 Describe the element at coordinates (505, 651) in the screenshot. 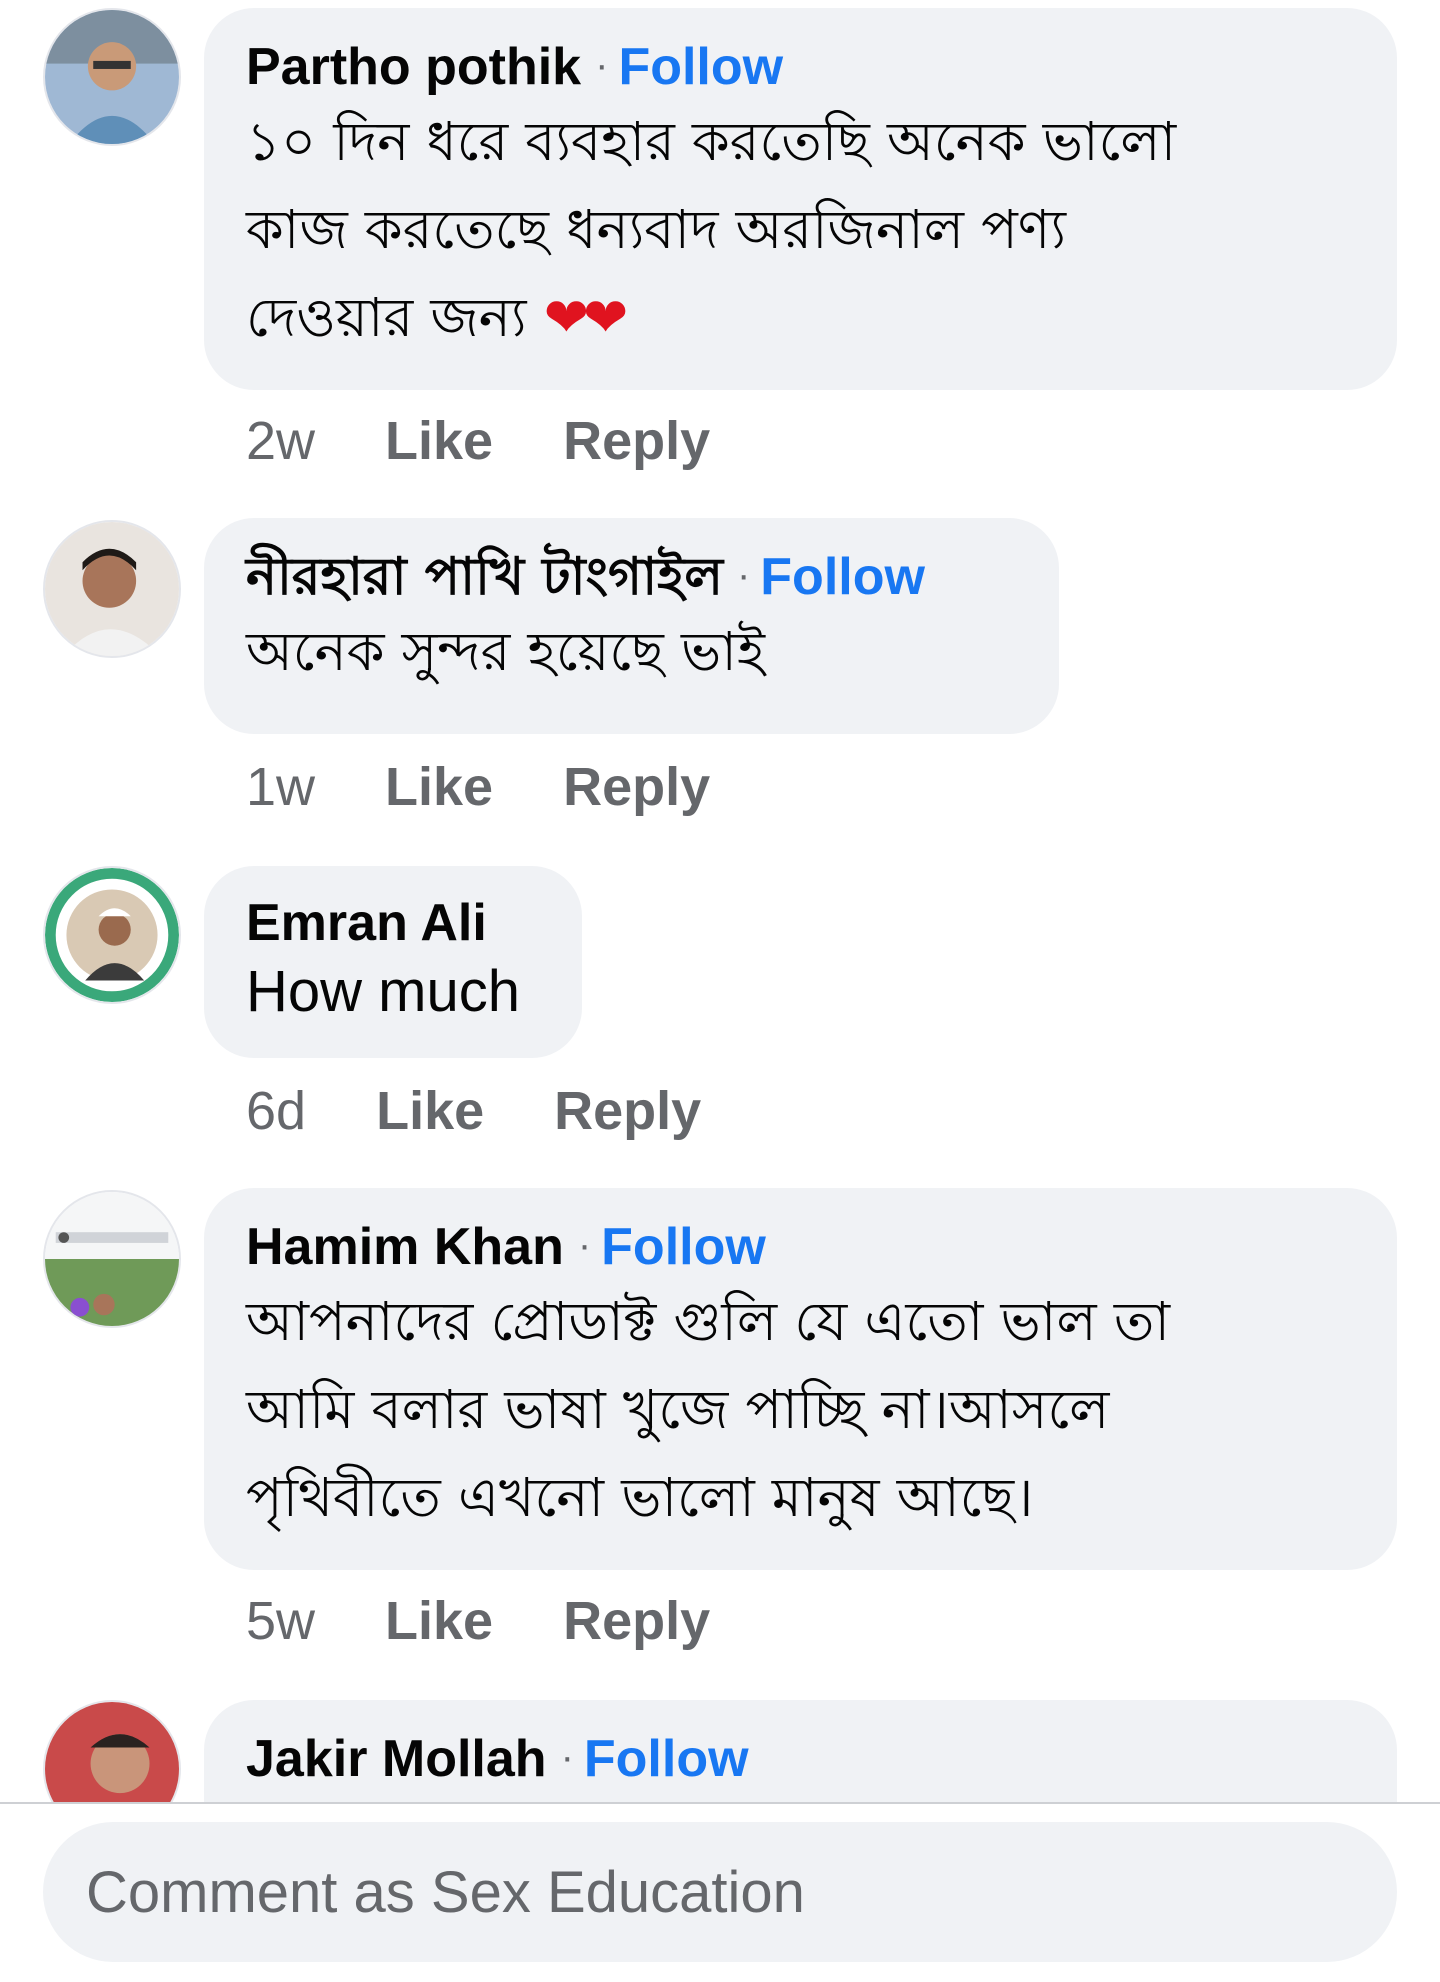

I see `comment-line: অনেক সুন্দর হয়েছে ভাই` at that location.